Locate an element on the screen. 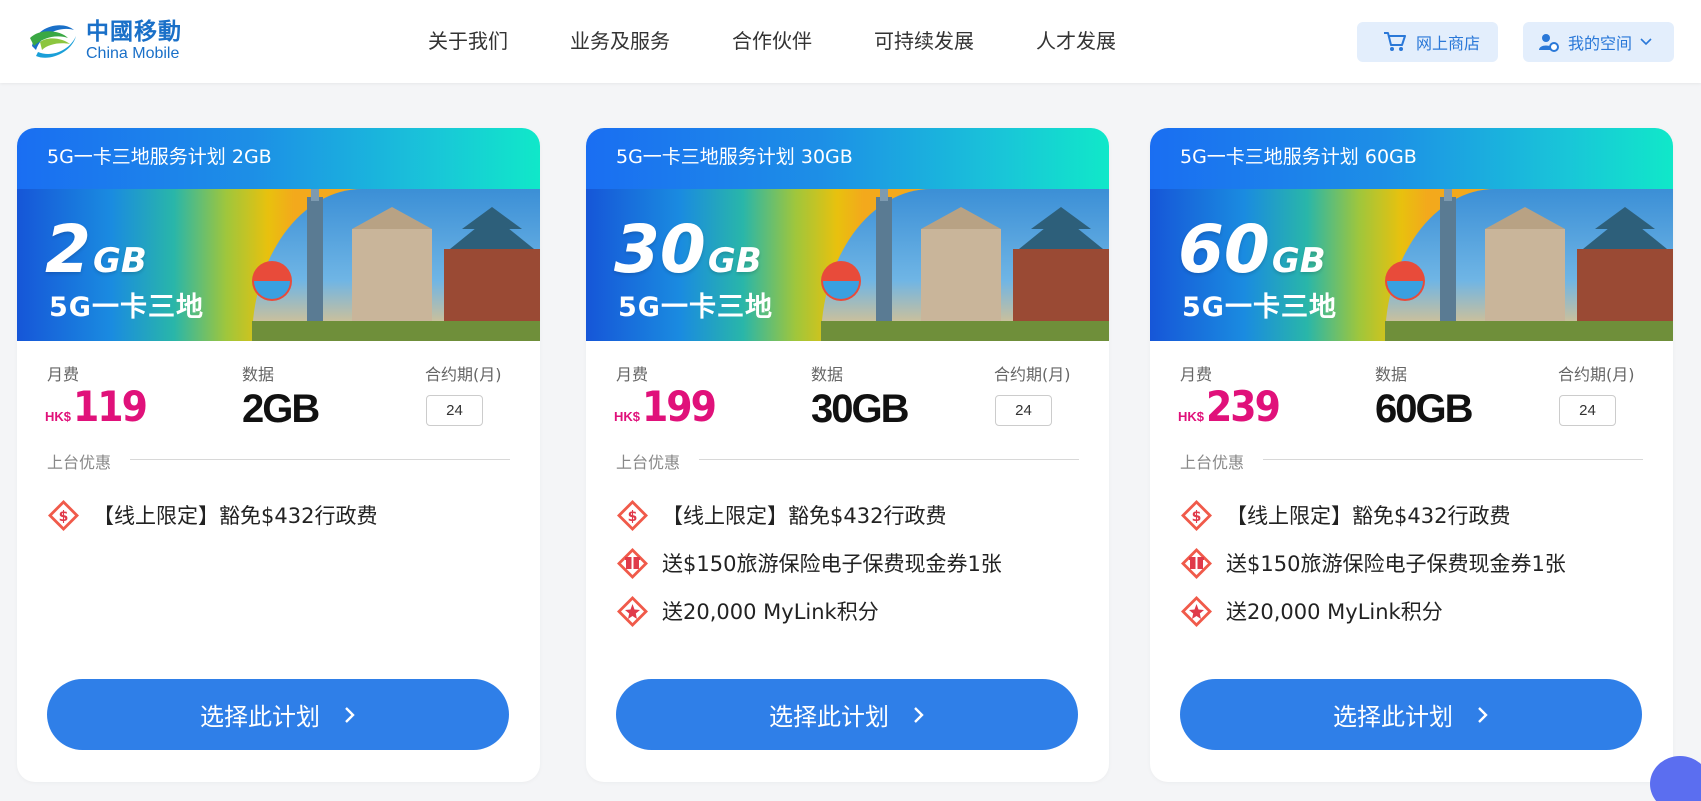  plan-title: 5G一卡三地服务计划 30GB is located at coordinates (847, 158).